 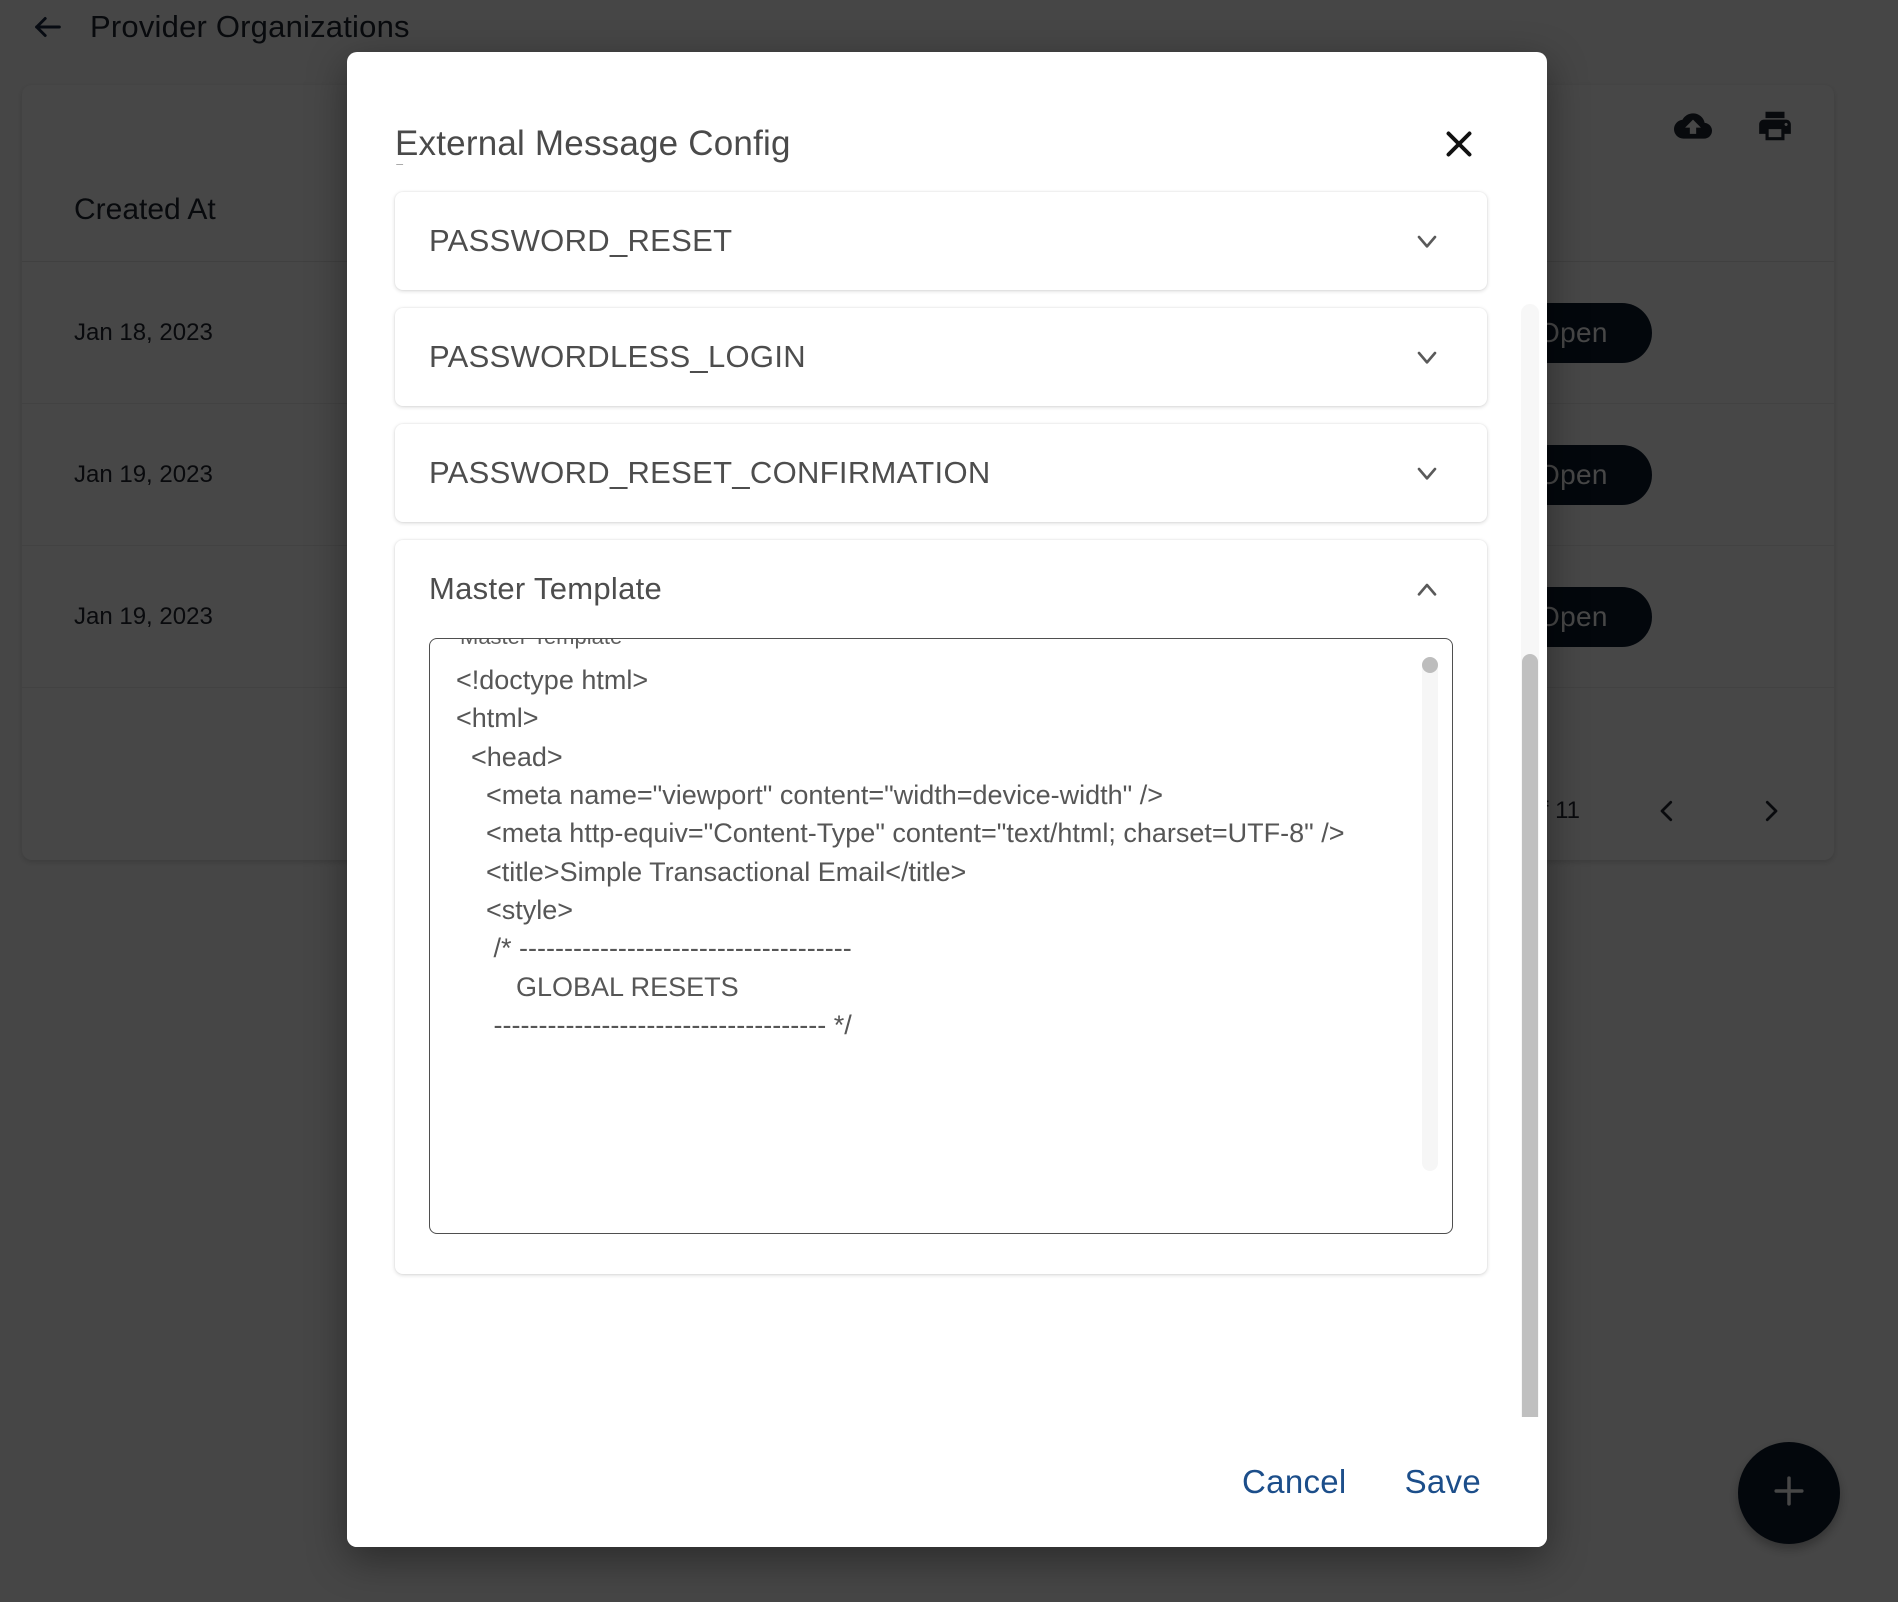 I want to click on save-button: Save, so click(x=1443, y=1482).